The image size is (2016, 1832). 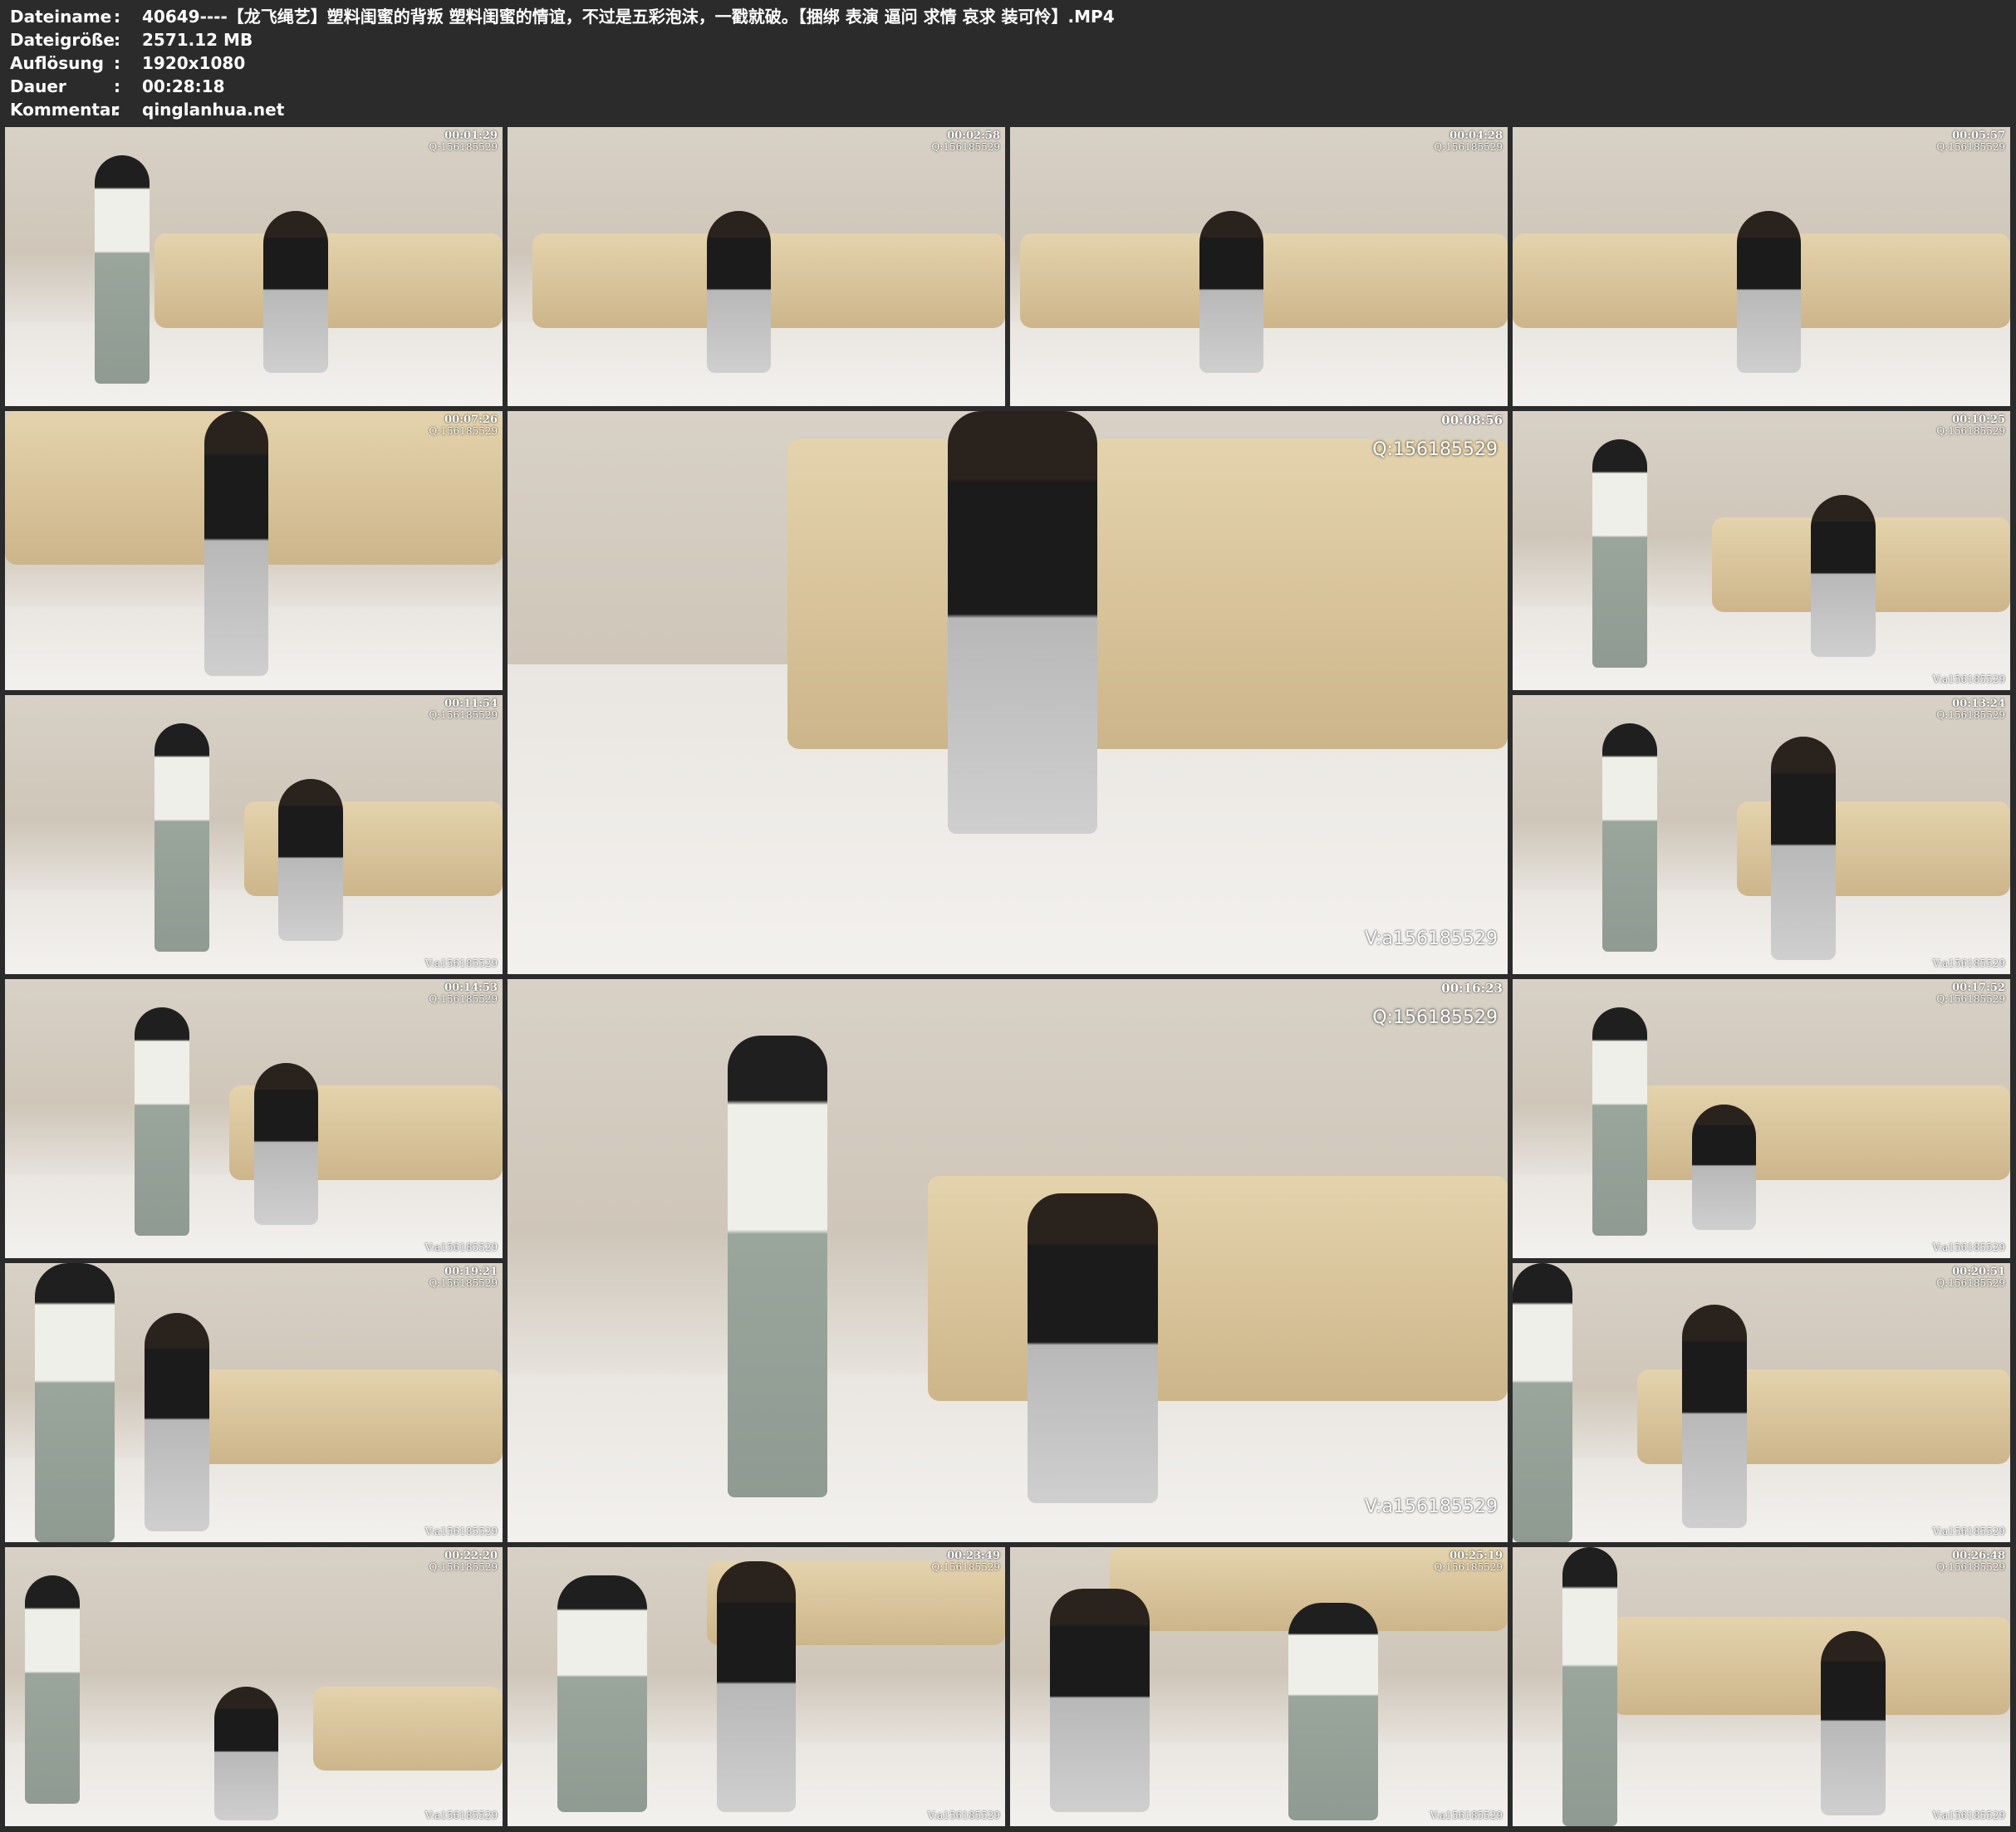 I want to click on timestamp: 00:08:56, so click(x=1472, y=420).